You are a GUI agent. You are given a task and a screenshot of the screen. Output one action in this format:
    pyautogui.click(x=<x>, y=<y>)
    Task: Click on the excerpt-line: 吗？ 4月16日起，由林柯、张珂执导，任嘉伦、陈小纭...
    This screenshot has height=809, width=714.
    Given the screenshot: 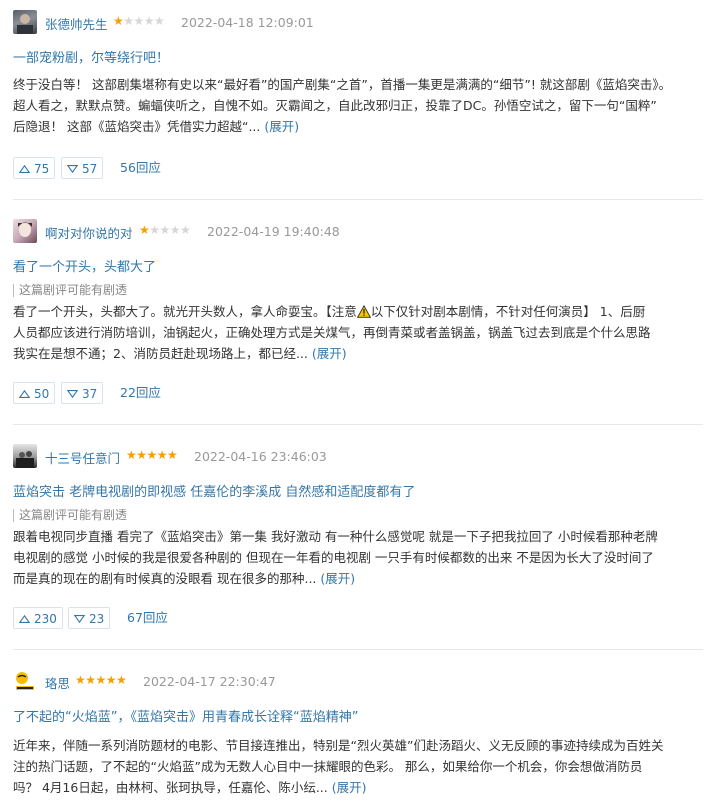 What is the action you would take?
    pyautogui.click(x=170, y=787)
    